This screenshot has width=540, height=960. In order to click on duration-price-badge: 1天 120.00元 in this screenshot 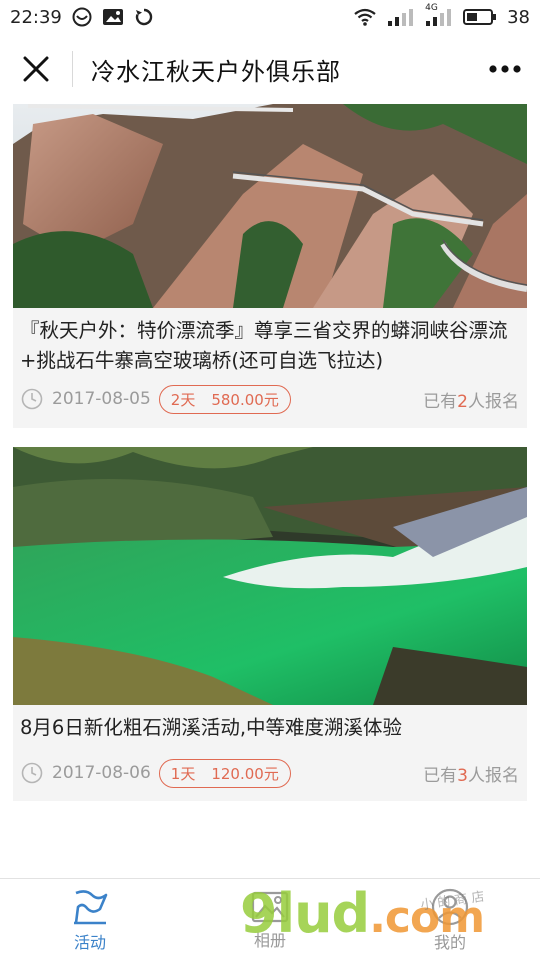, I will do `click(224, 773)`.